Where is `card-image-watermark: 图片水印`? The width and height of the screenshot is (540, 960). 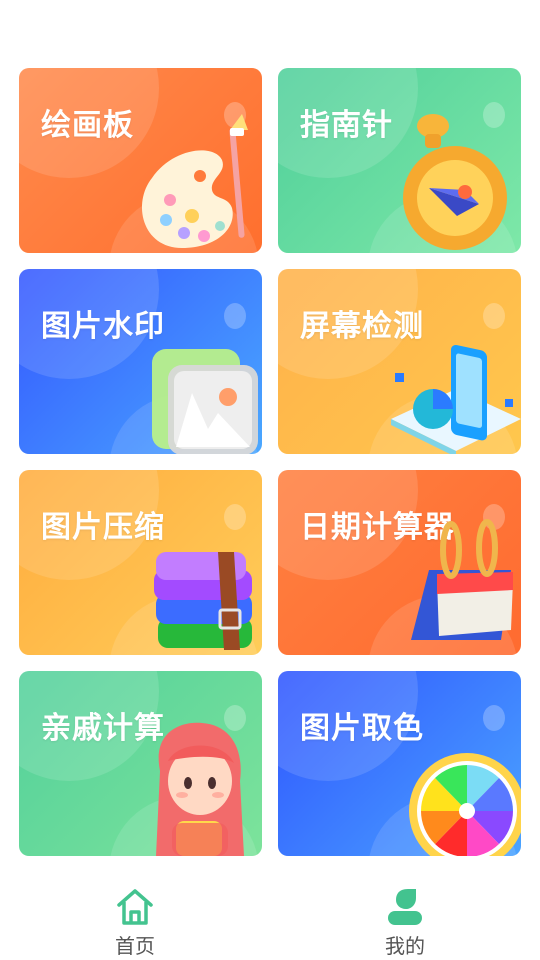
card-image-watermark: 图片水印 is located at coordinates (140, 361).